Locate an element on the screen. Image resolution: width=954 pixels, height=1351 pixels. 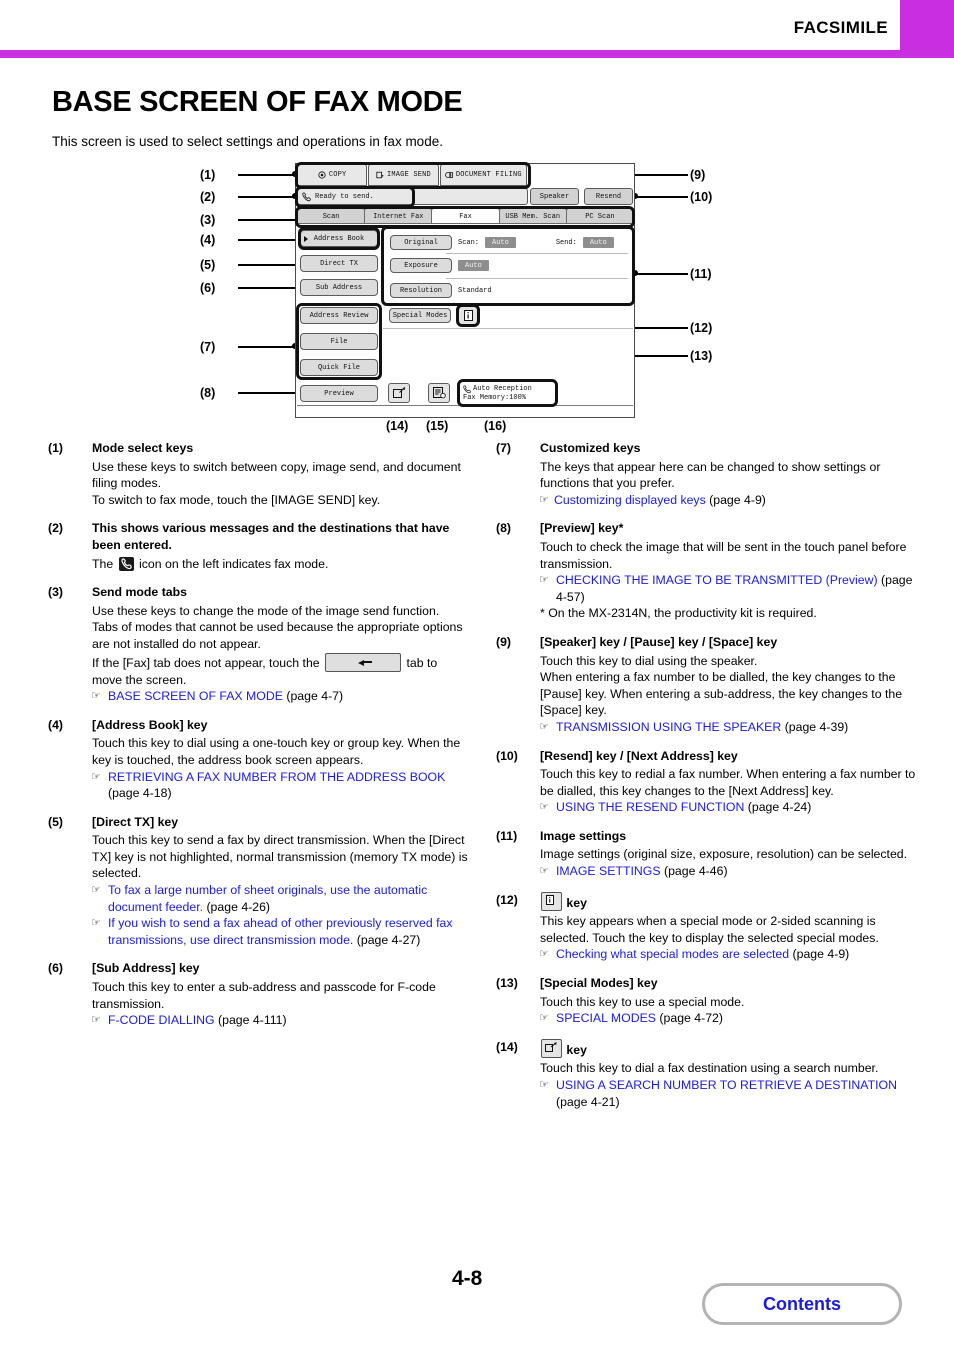
item-11-reference-1: ☞ IMAGE SETTINGS (page 4-46) is located at coordinates (727, 871).